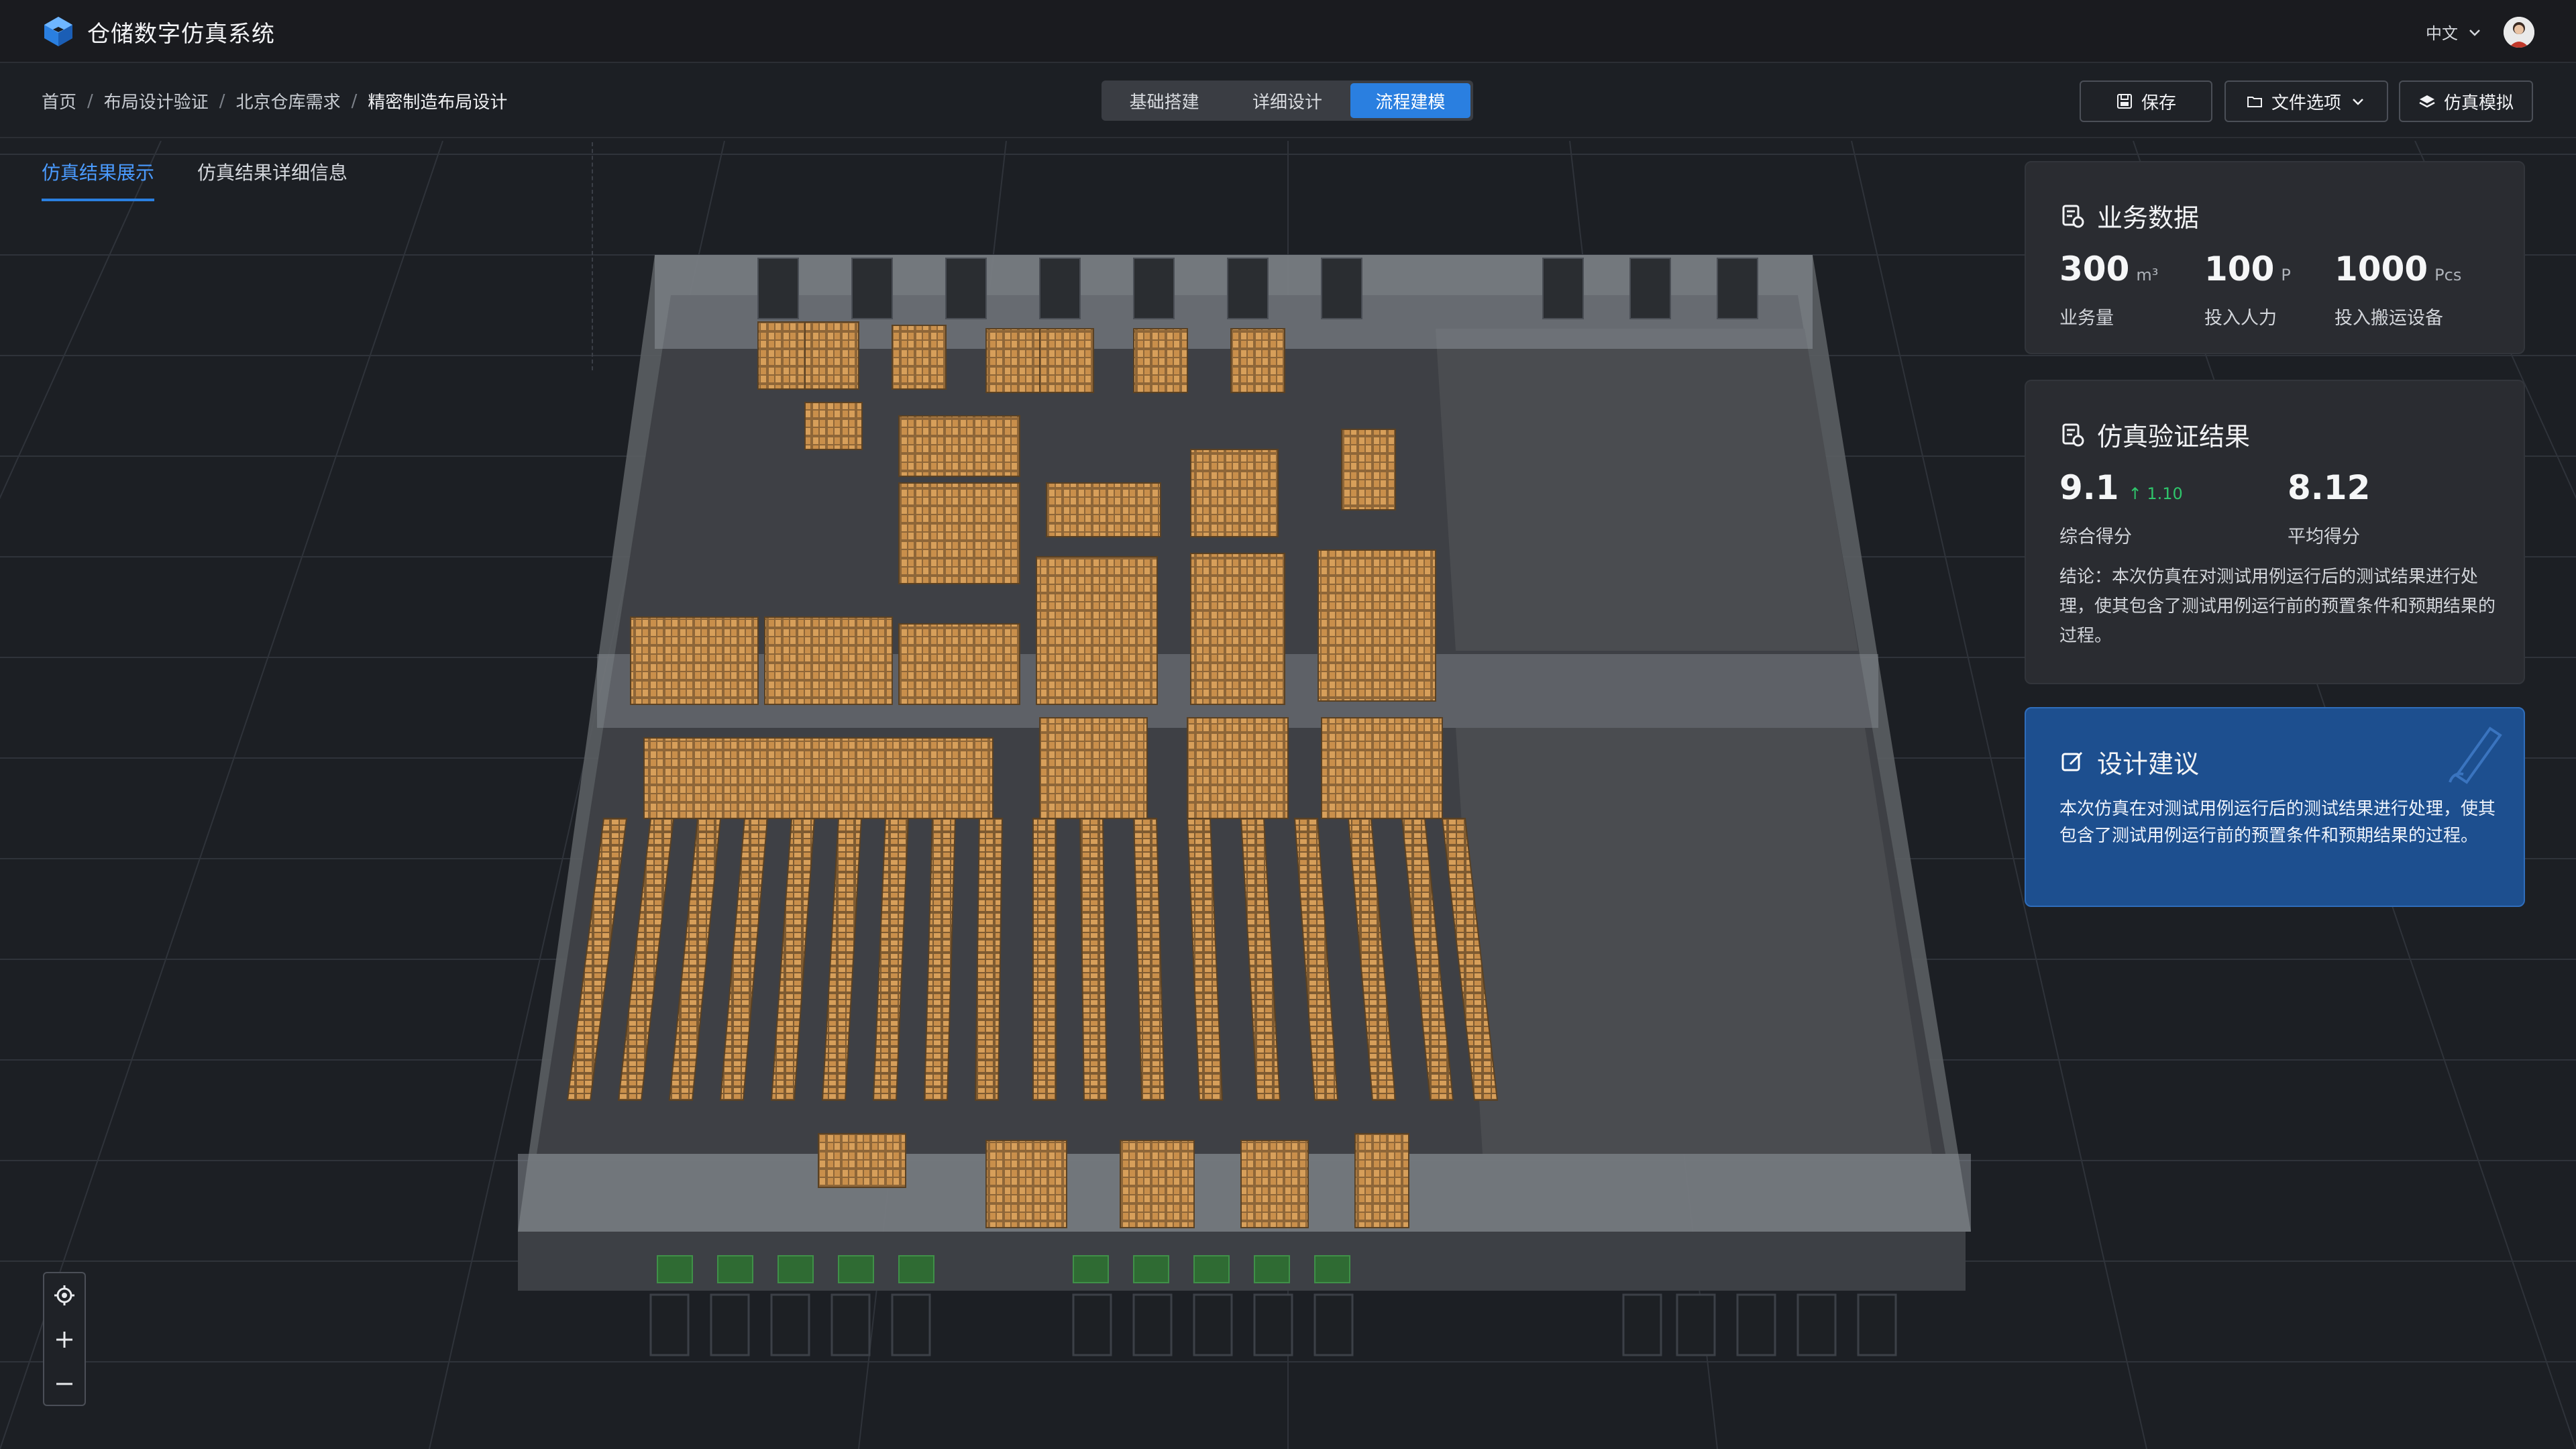 This screenshot has width=2576, height=1449. What do you see at coordinates (272, 179) in the screenshot?
I see `tab-simulation-detail: 仿真结果详细信息` at bounding box center [272, 179].